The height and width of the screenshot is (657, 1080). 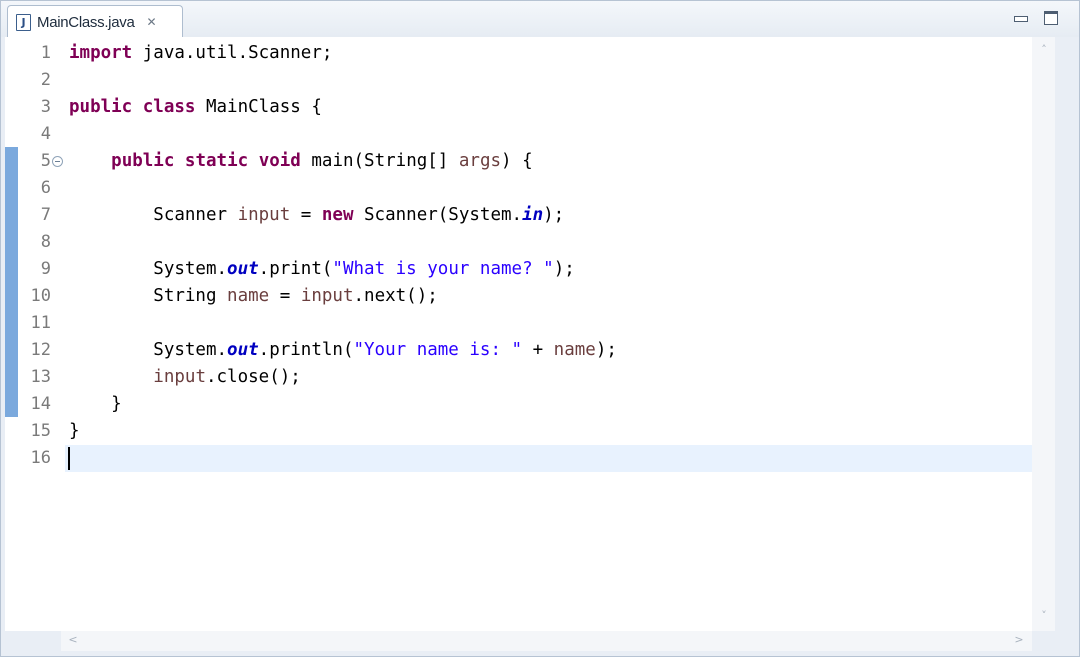 What do you see at coordinates (40, 404) in the screenshot?
I see `line-number: 14` at bounding box center [40, 404].